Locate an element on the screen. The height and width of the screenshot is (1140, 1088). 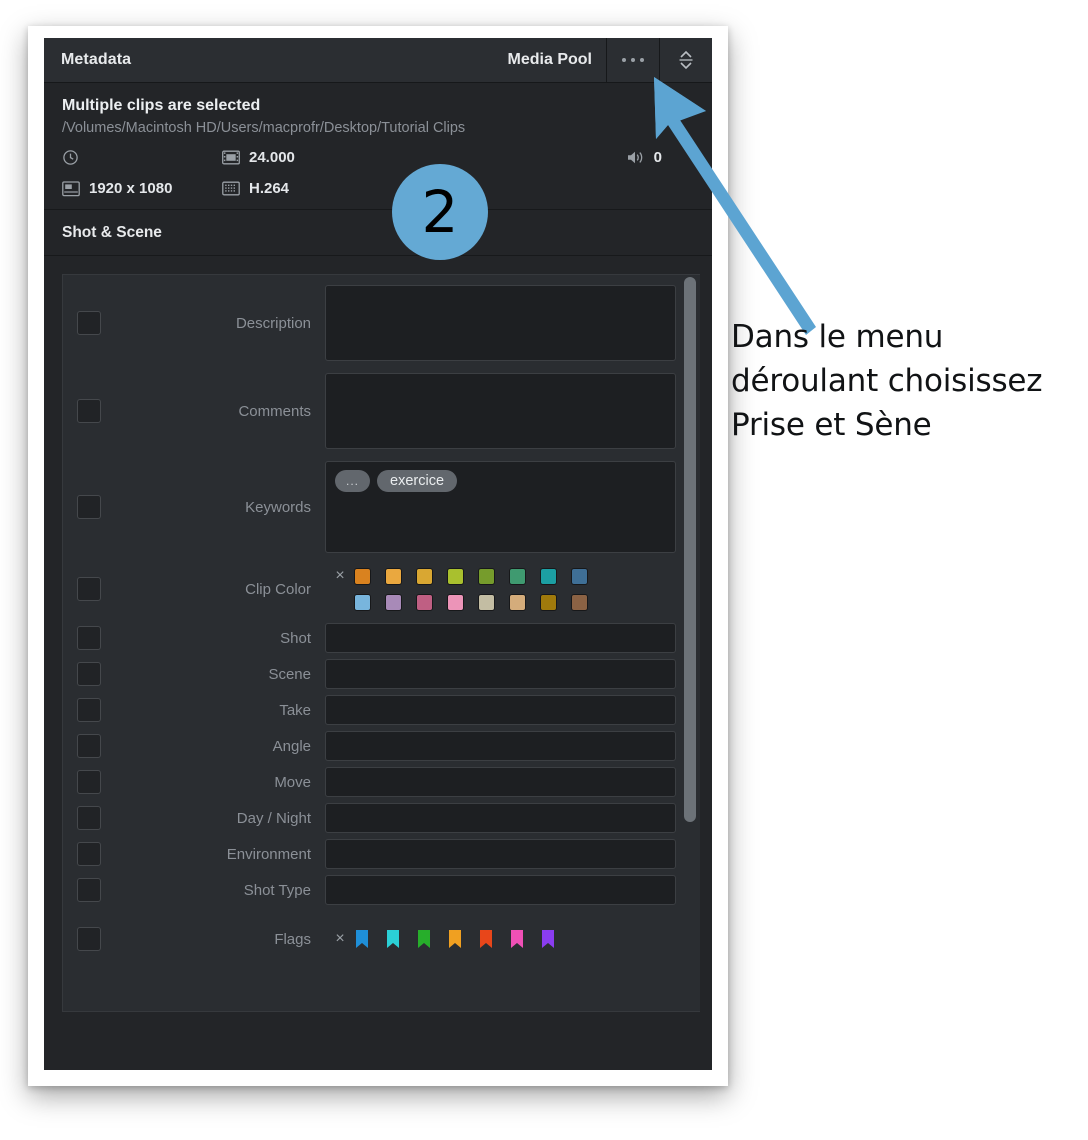
fields-scrollbar-thumb is located at coordinates (690, 549).